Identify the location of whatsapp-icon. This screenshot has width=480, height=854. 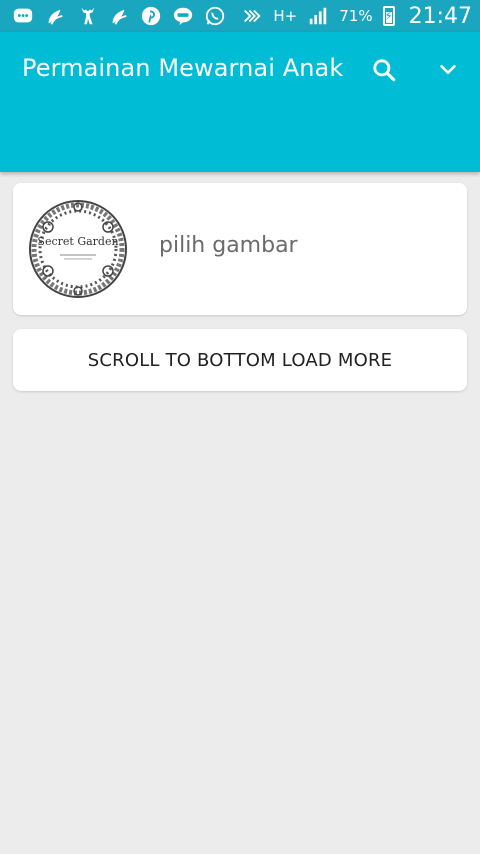
(215, 16).